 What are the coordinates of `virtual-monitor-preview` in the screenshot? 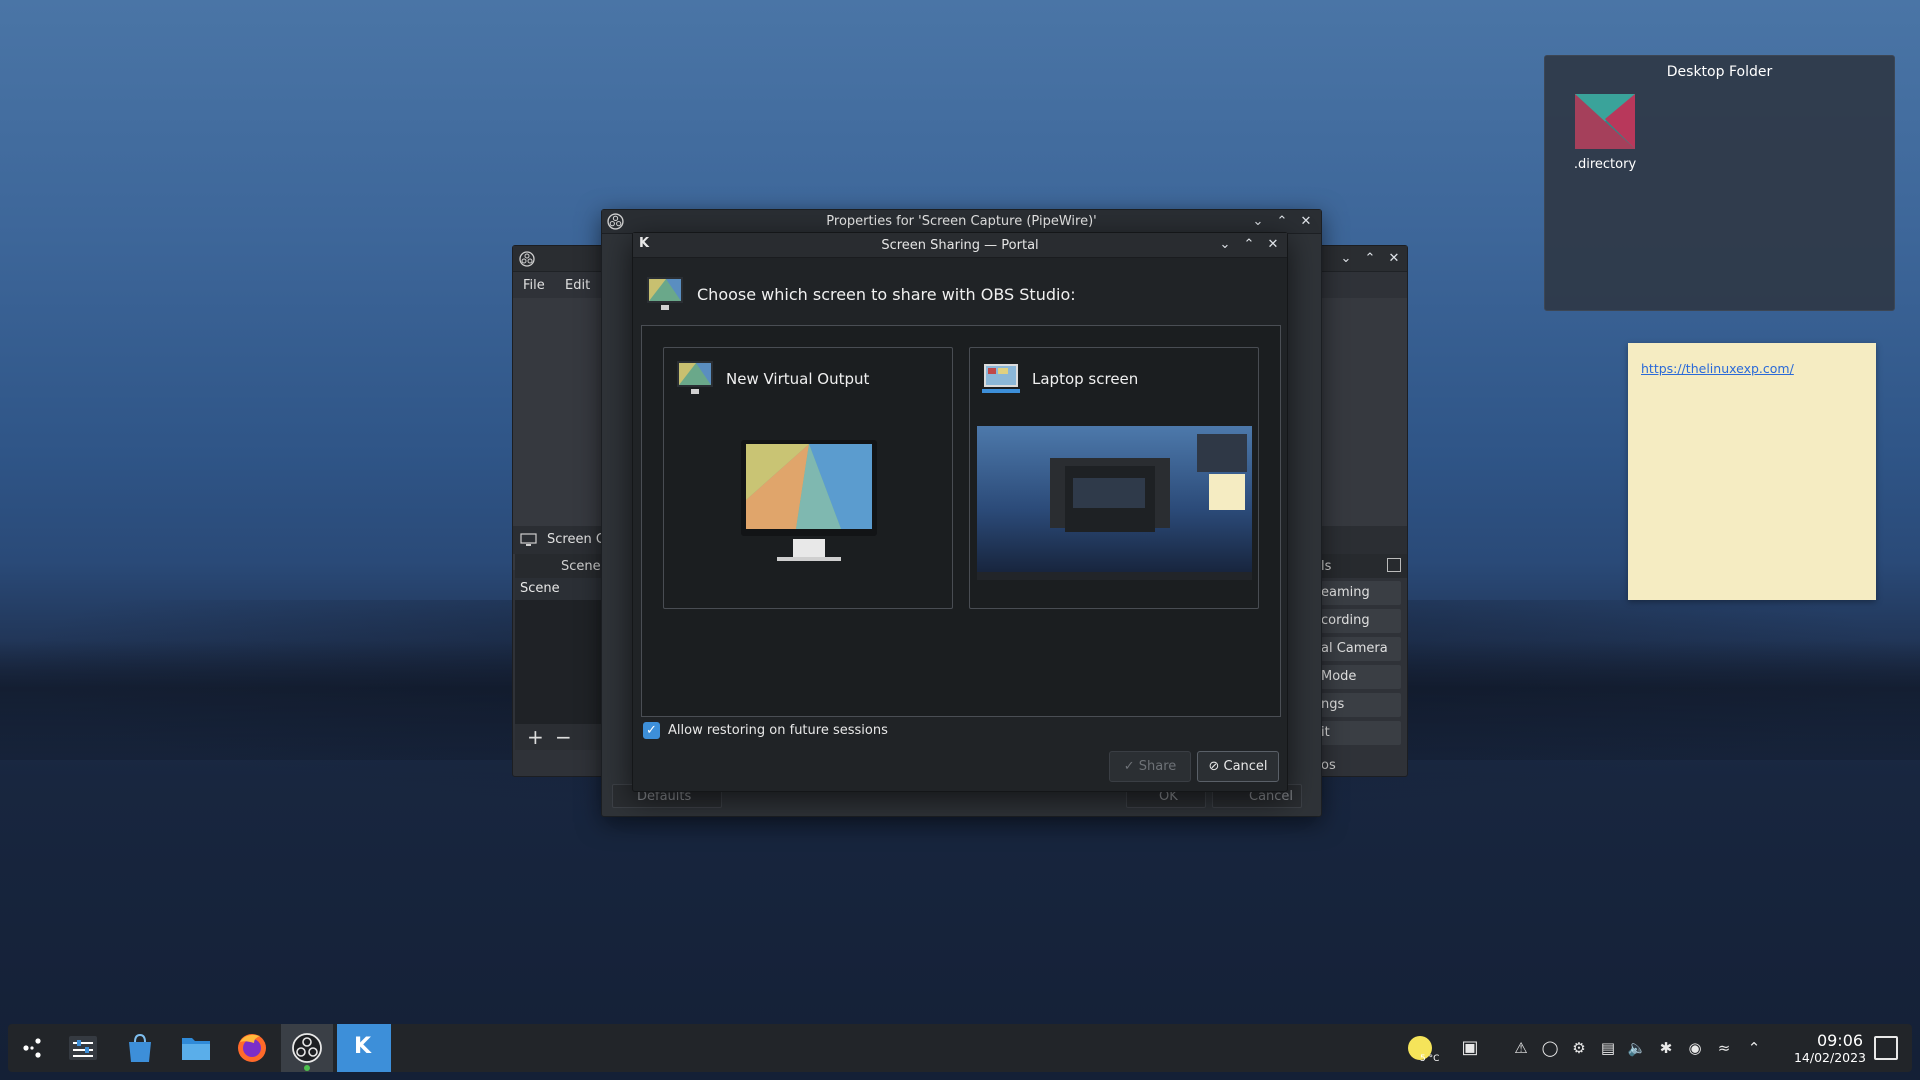 It's located at (809, 500).